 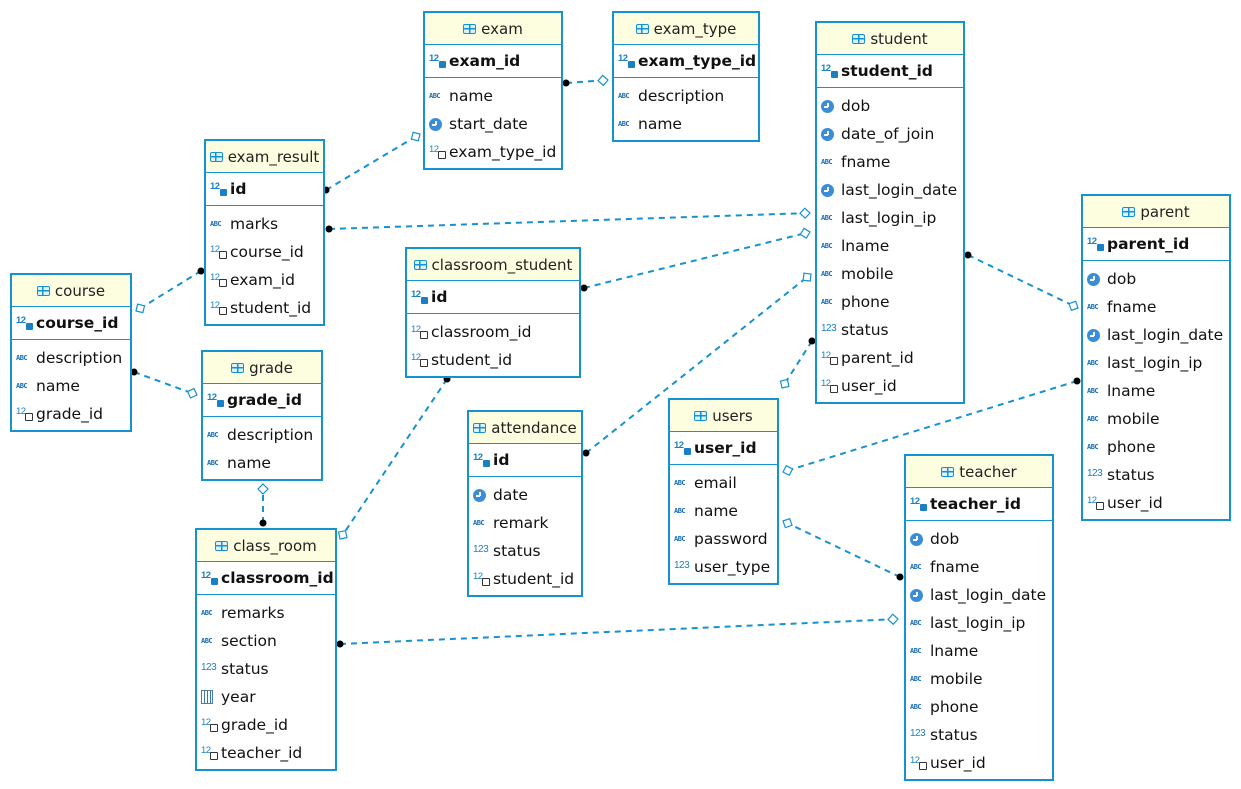 I want to click on column-row: 12 classroom_id, so click(x=493, y=332).